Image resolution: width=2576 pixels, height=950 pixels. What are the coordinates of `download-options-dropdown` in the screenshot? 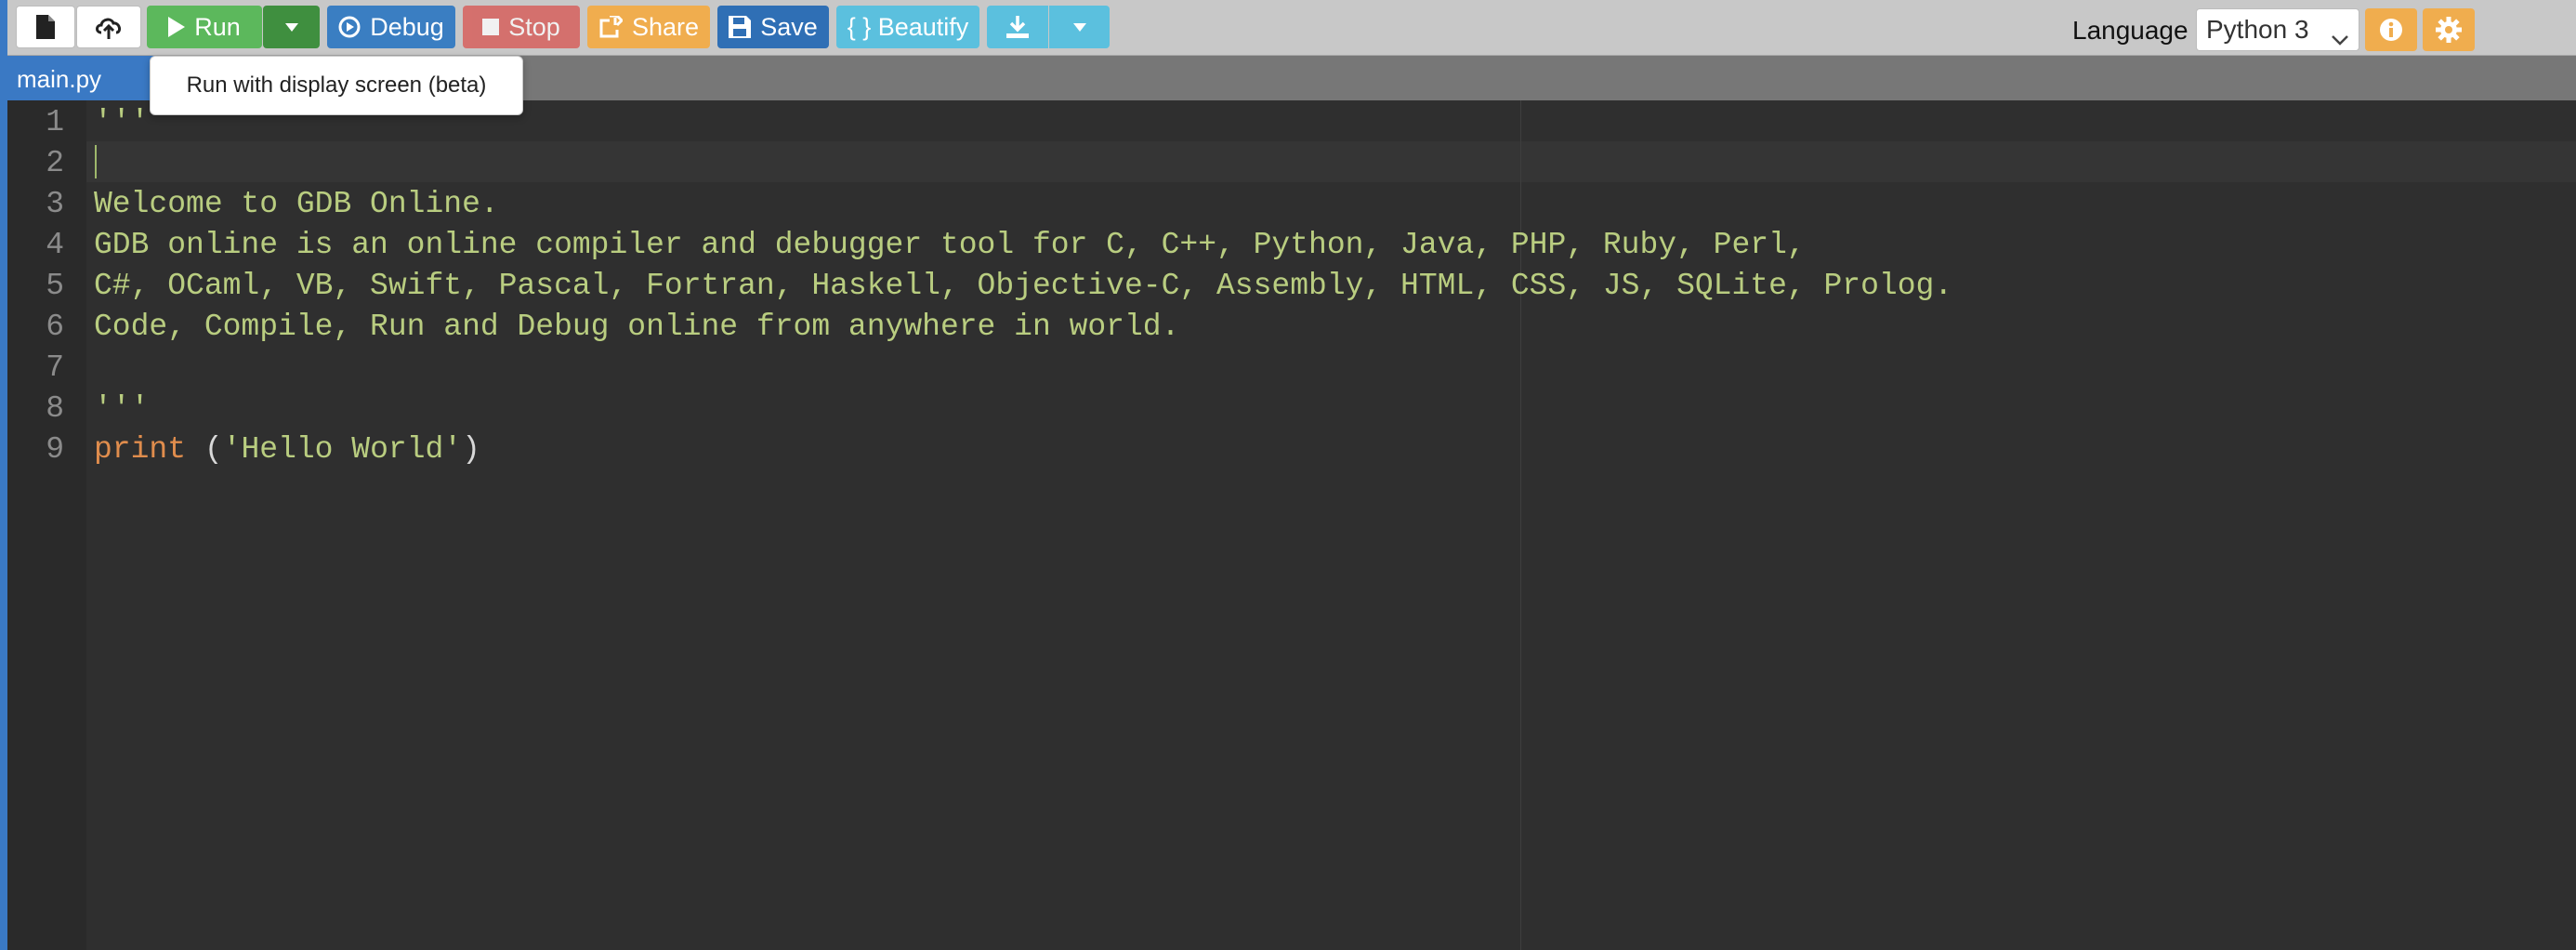 It's located at (1079, 27).